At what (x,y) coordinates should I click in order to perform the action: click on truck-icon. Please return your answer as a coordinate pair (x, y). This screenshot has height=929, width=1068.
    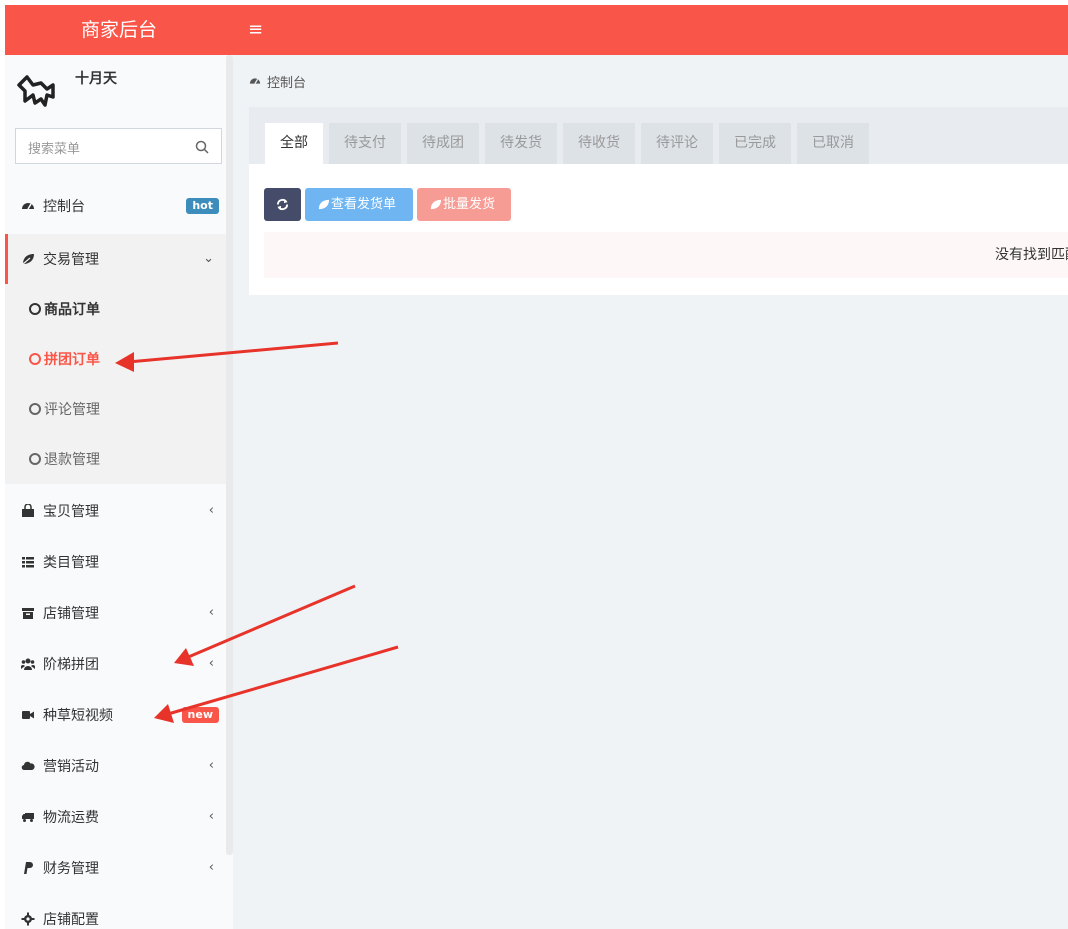
    Looking at the image, I should click on (28, 817).